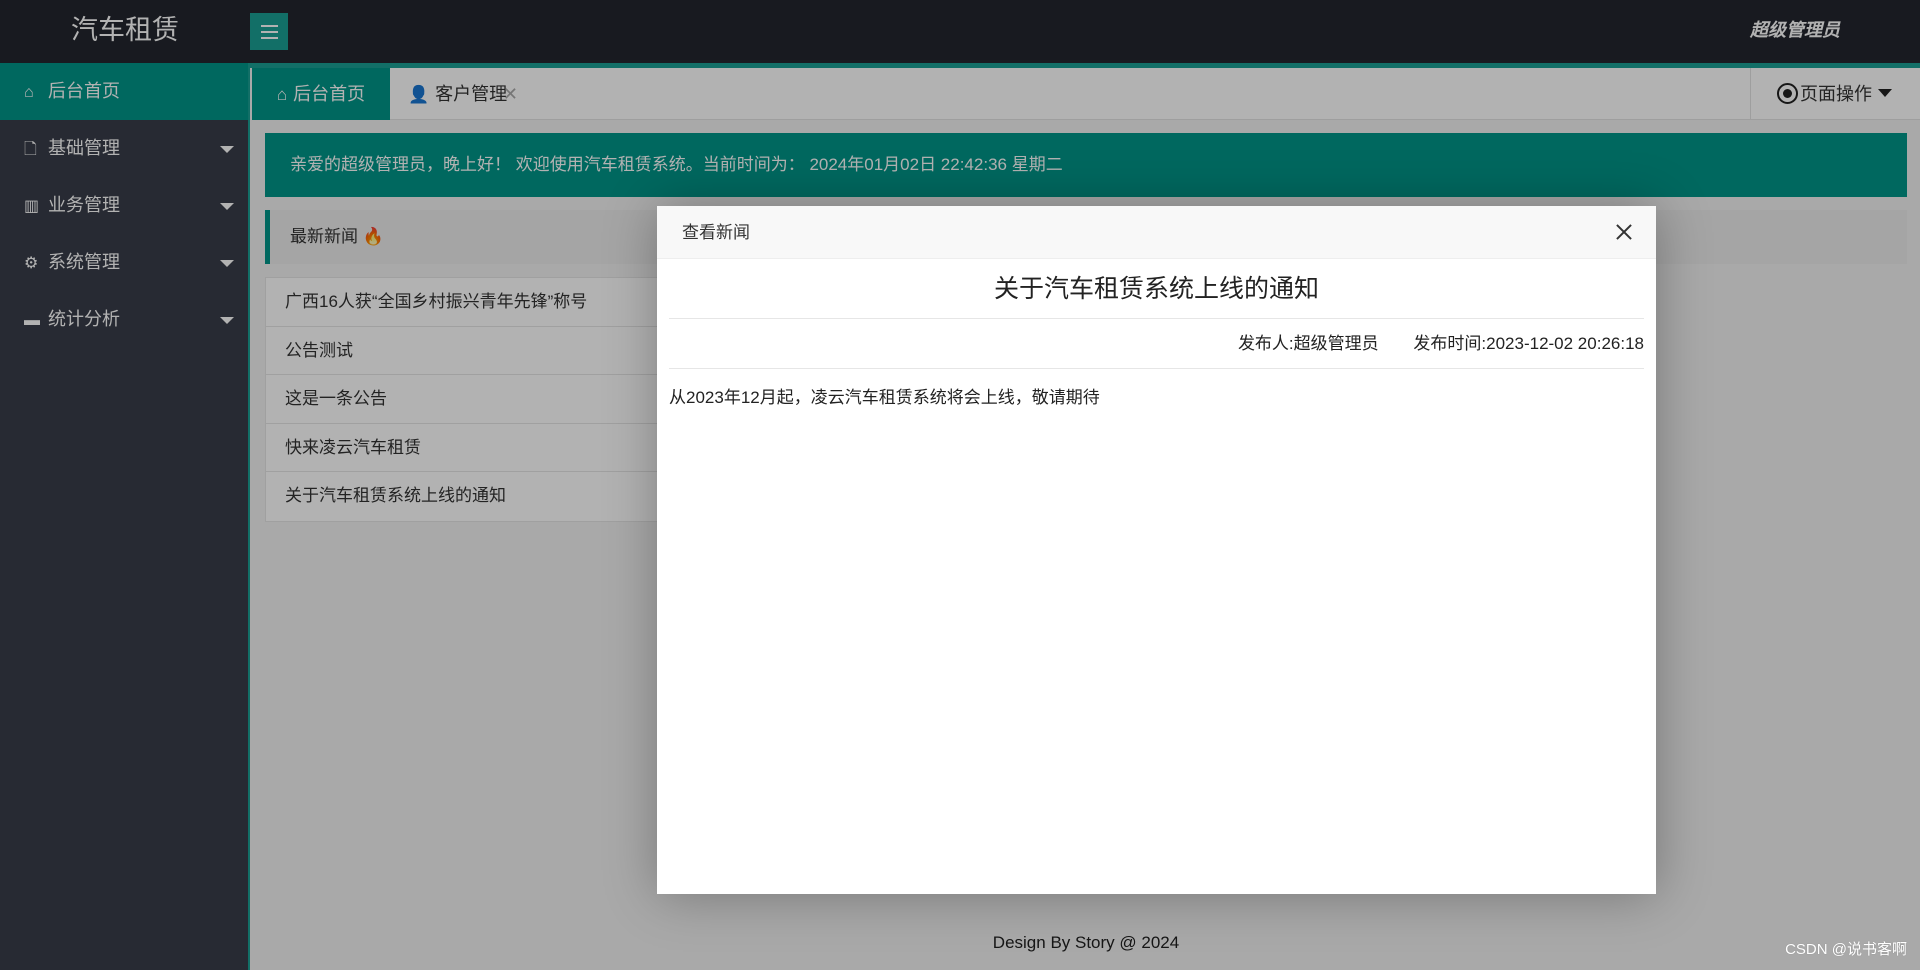 This screenshot has height=970, width=1920. I want to click on dialog-title: 查看新闻, so click(716, 232).